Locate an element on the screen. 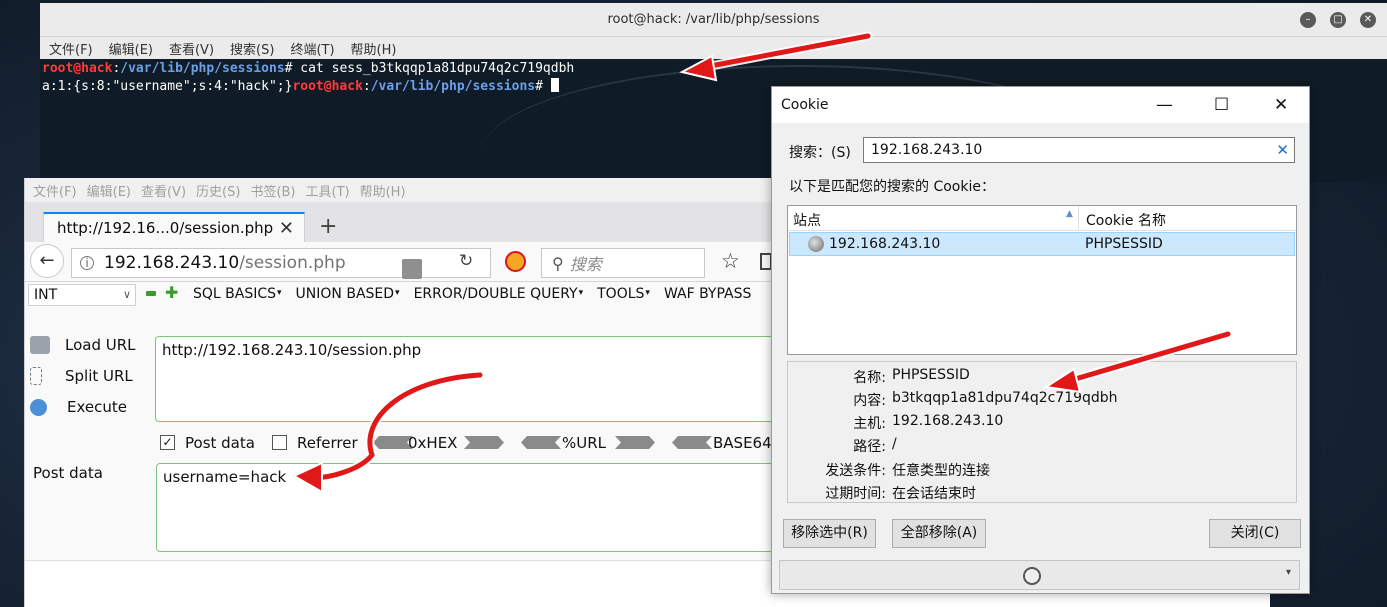 This screenshot has width=1387, height=607. detail-label: 名称: is located at coordinates (869, 378).